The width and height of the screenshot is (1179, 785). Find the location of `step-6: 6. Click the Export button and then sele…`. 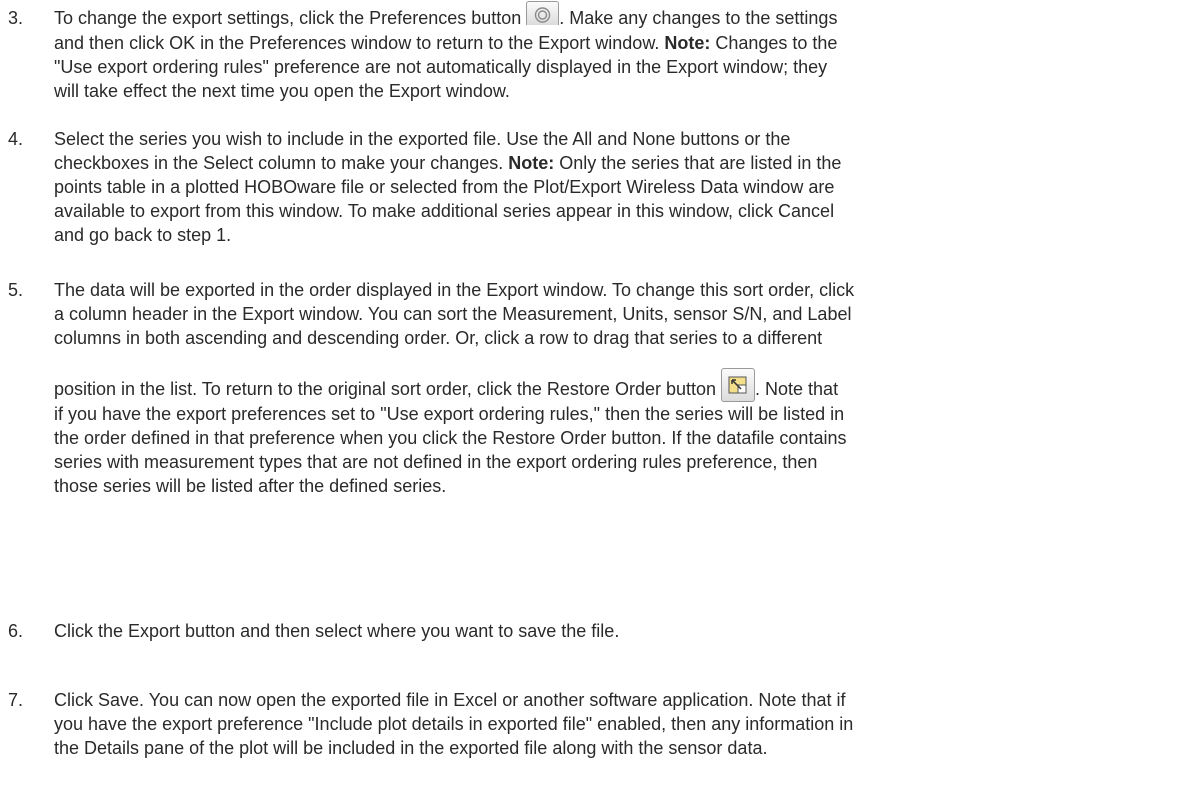

step-6: 6. Click the Export button and then sele… is located at coordinates (568, 631).